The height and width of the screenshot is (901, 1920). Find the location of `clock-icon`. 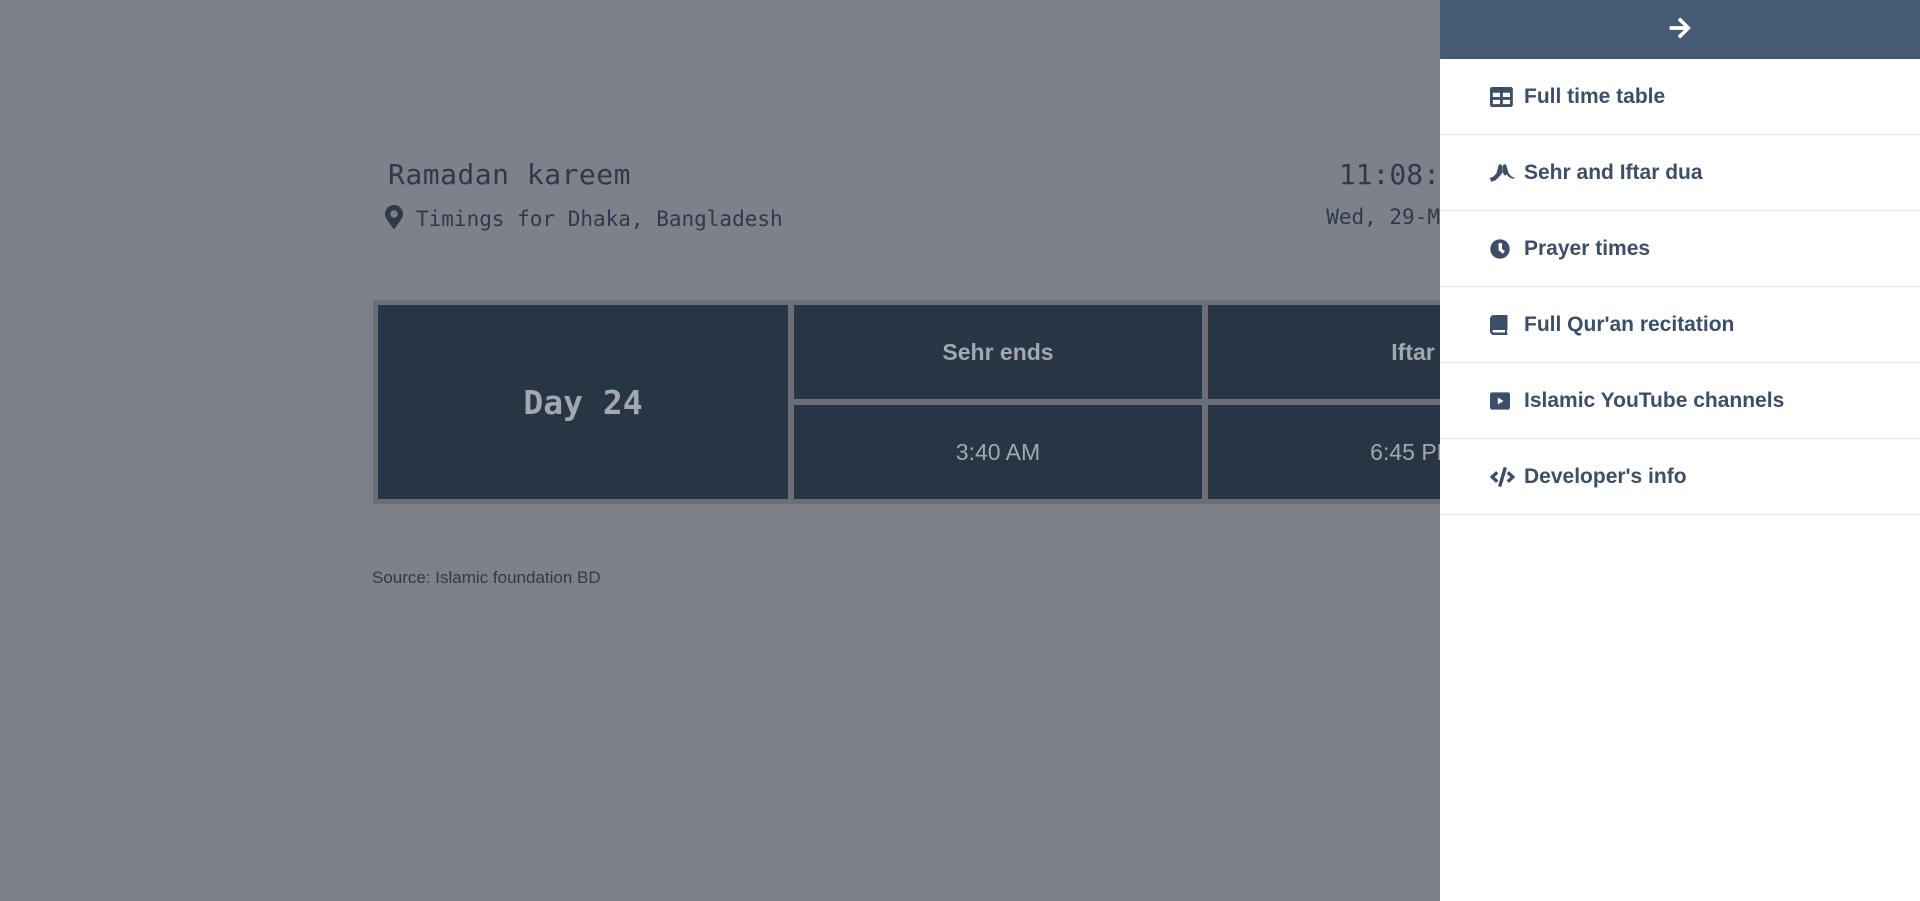

clock-icon is located at coordinates (1503, 249).